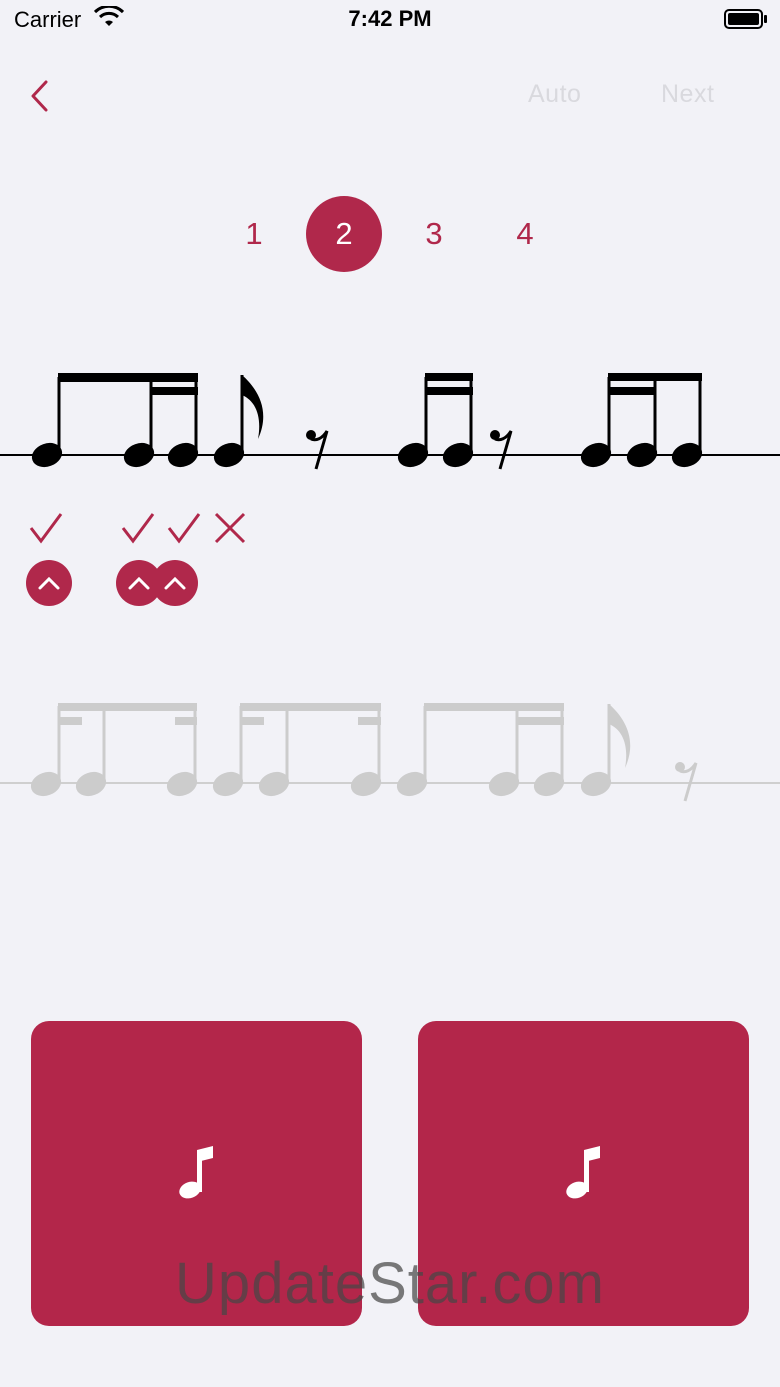 The height and width of the screenshot is (1387, 780). I want to click on nav-bar: Auto Next, so click(390, 95).